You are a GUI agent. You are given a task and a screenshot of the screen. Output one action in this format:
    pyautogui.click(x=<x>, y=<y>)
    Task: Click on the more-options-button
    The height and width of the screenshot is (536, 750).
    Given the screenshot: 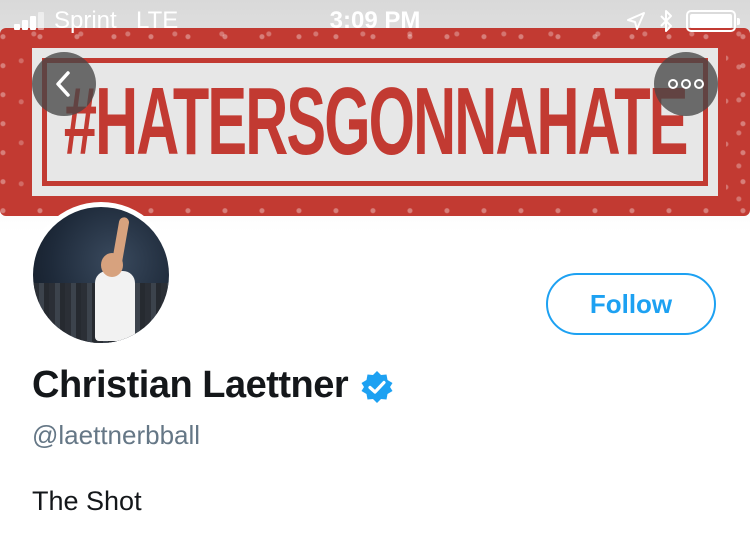 What is the action you would take?
    pyautogui.click(x=686, y=84)
    